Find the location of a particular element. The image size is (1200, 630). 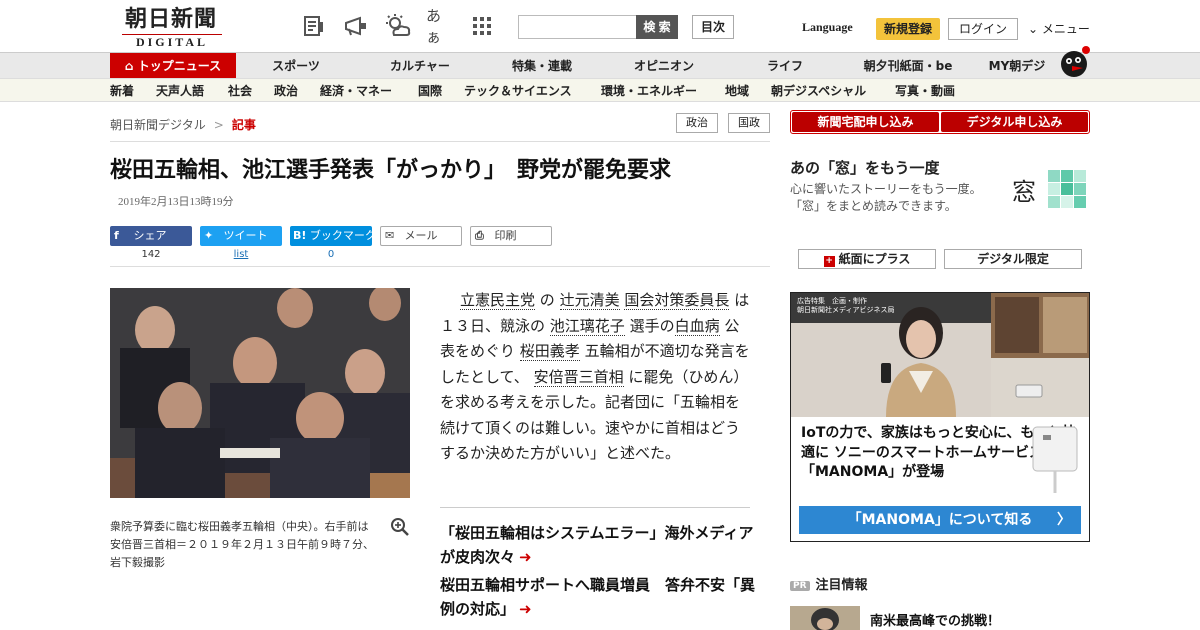

digital-only-button: デジタル限定 is located at coordinates (1013, 259).